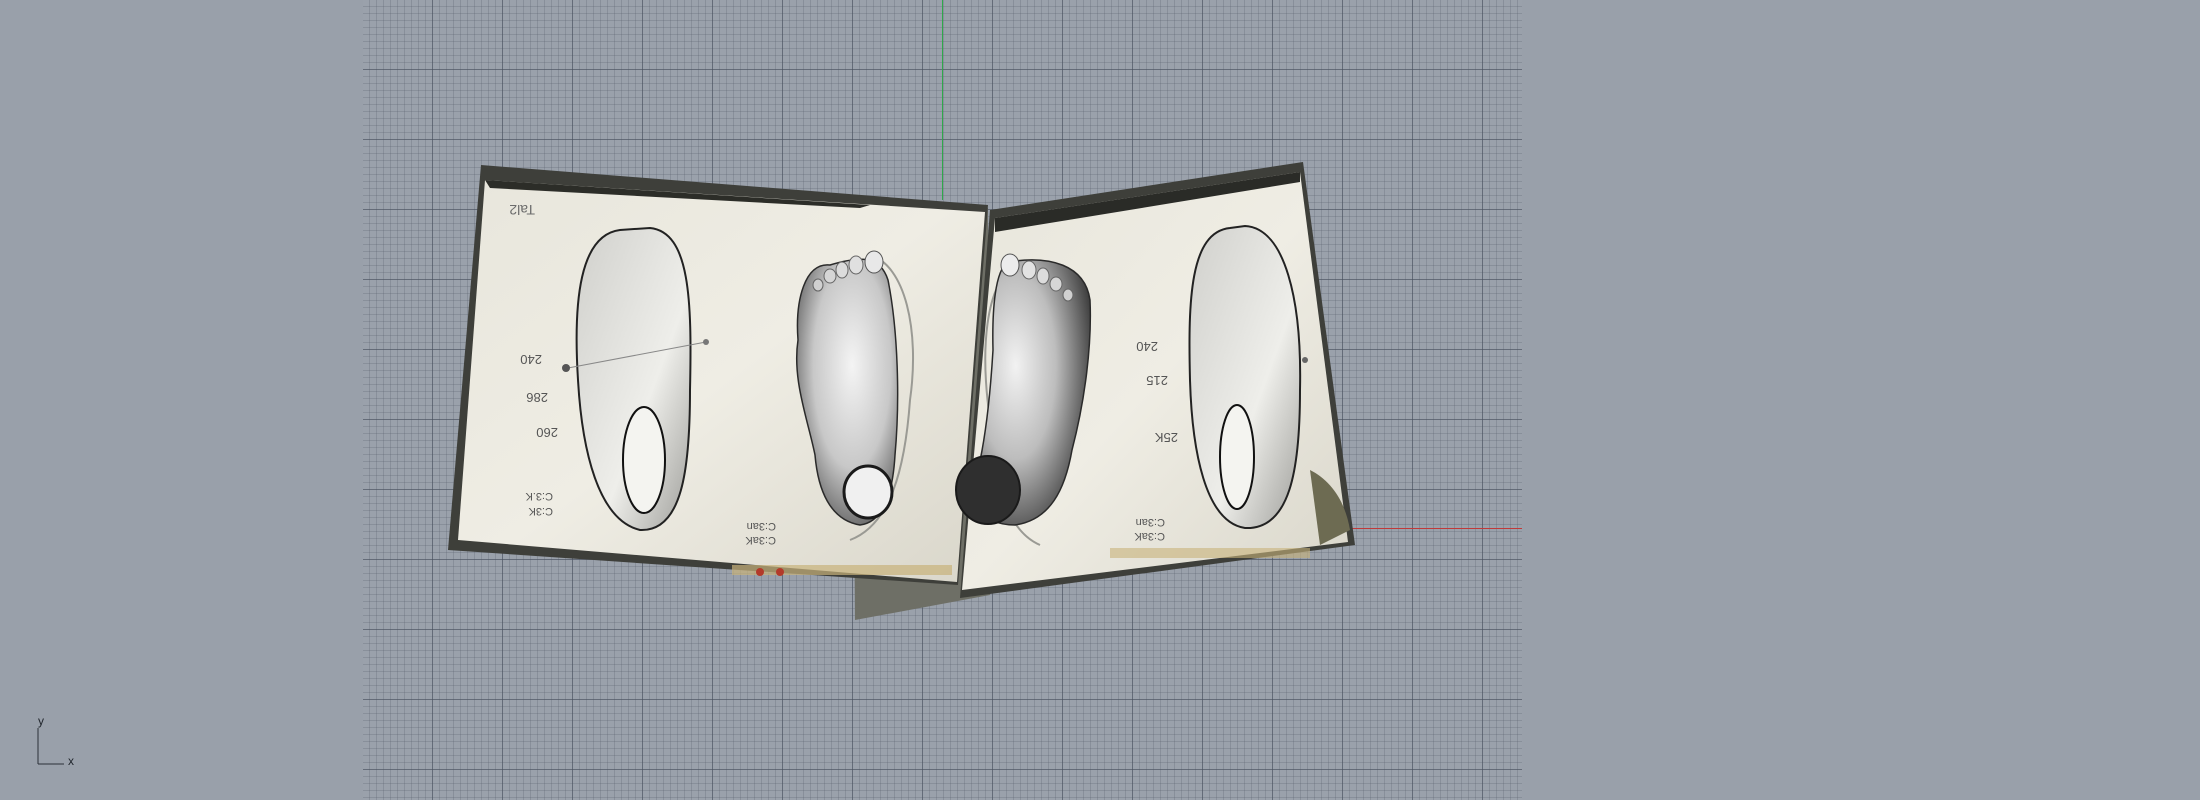  I want to click on measure-point-right, so click(706, 342).